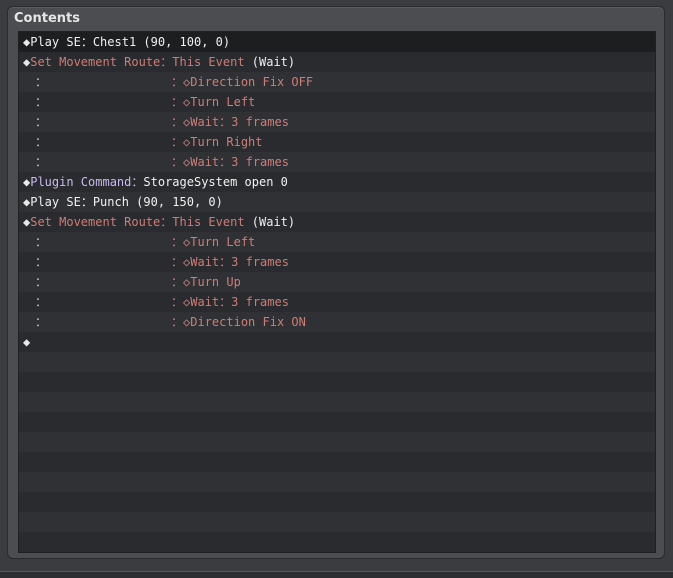 This screenshot has height=578, width=673. What do you see at coordinates (337, 42) in the screenshot?
I see `command-row: ◆Play SE：Chest1 (90, 100, 0)` at bounding box center [337, 42].